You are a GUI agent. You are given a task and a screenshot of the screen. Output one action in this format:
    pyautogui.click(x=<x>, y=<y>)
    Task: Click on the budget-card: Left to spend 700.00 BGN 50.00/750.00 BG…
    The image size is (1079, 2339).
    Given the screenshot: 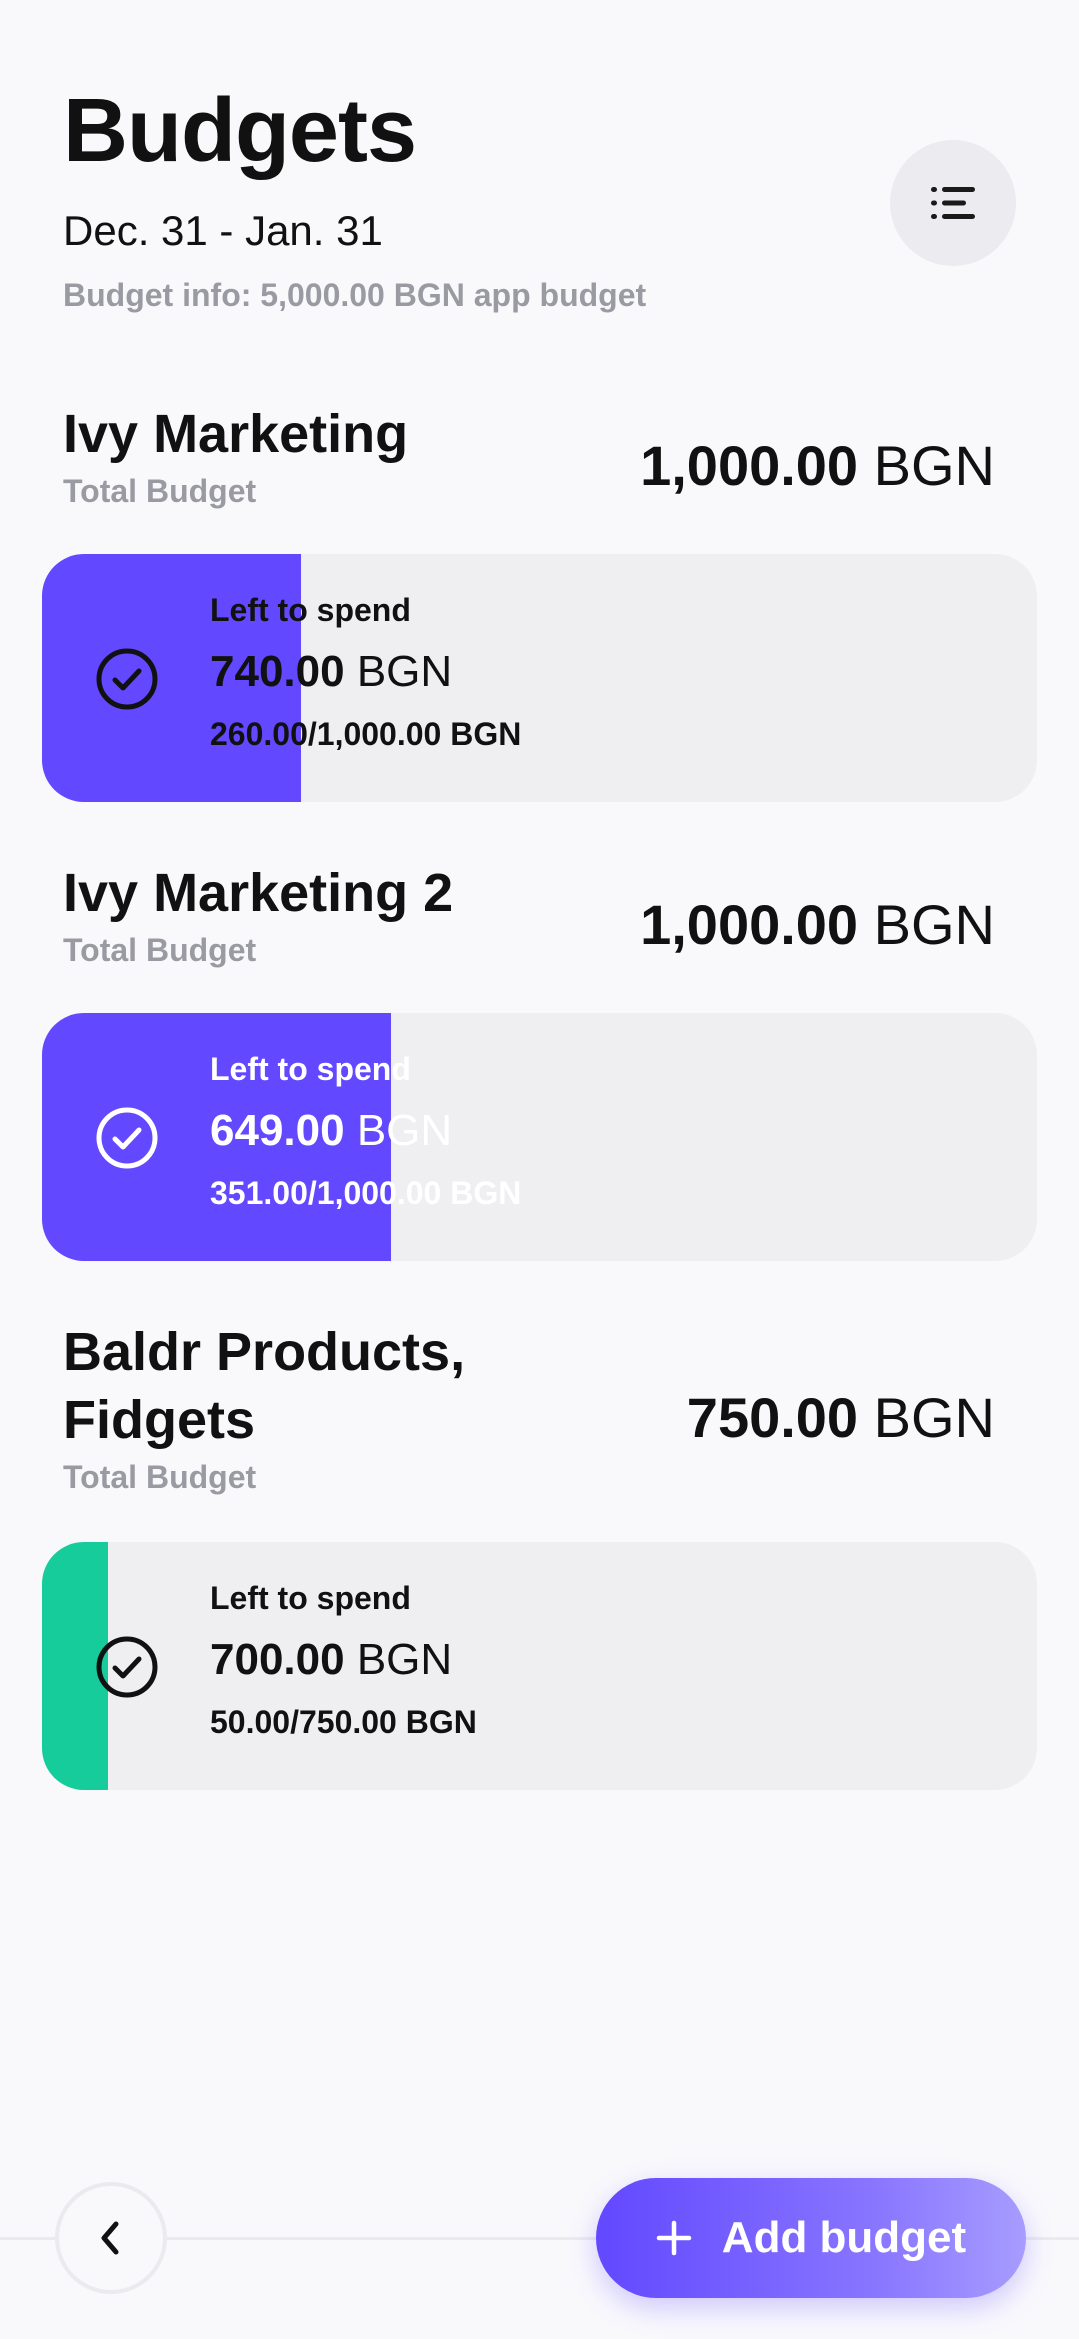 What is the action you would take?
    pyautogui.click(x=539, y=1666)
    